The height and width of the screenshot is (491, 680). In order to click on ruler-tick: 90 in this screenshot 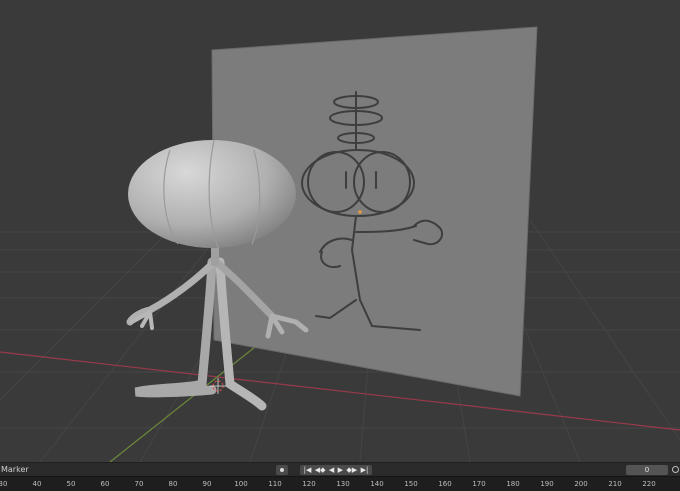, I will do `click(207, 484)`.